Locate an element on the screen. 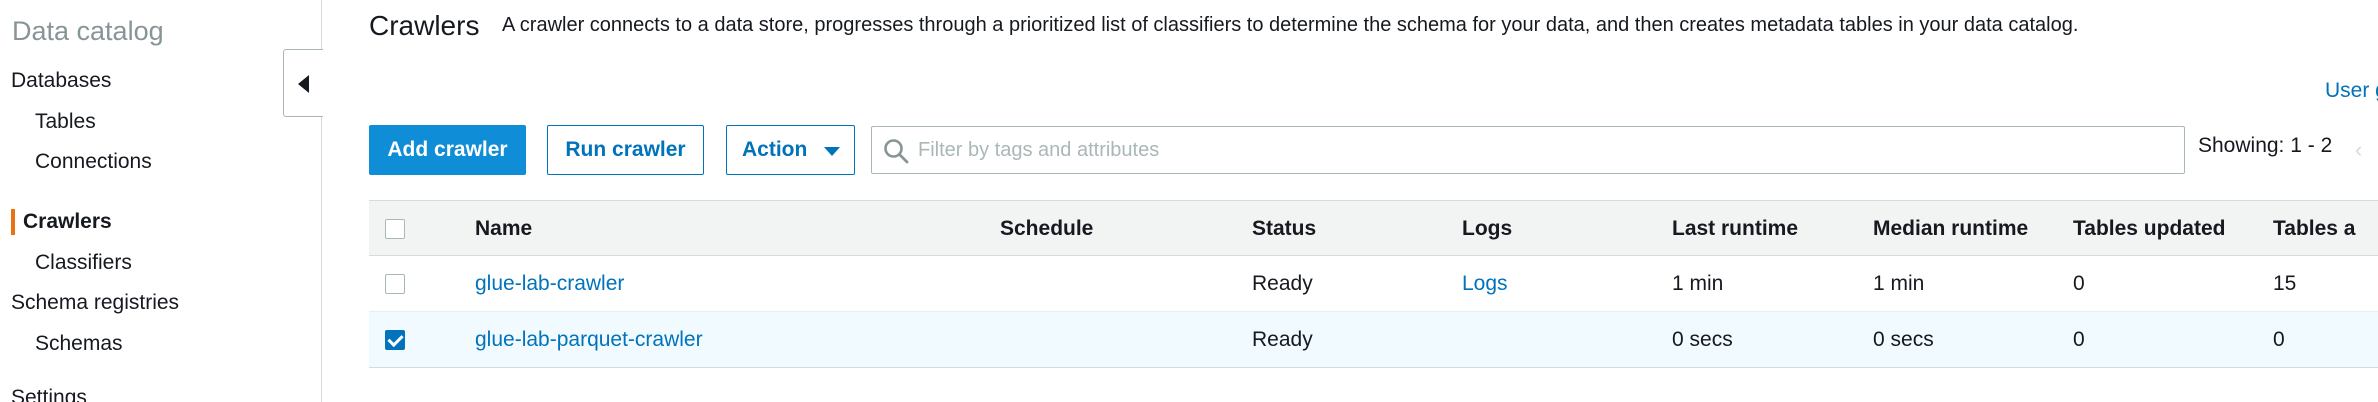  search-box is located at coordinates (1528, 150).